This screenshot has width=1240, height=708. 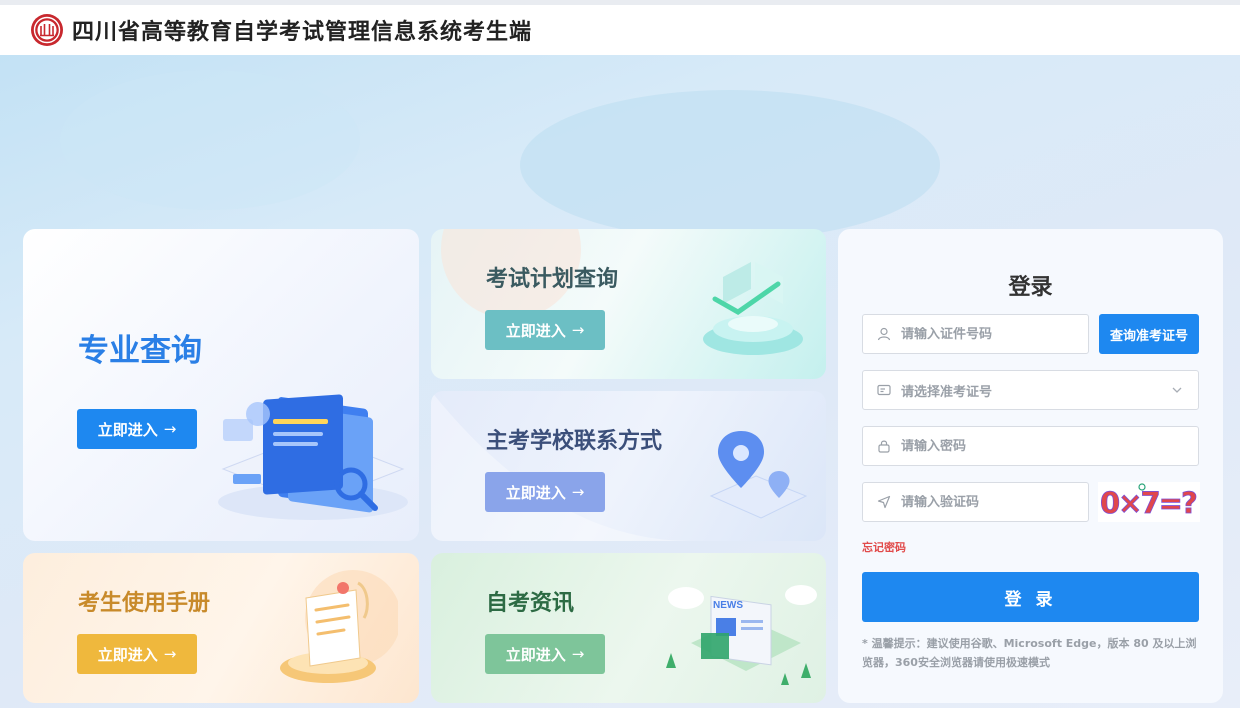 What do you see at coordinates (884, 446) in the screenshot?
I see `lock-icon` at bounding box center [884, 446].